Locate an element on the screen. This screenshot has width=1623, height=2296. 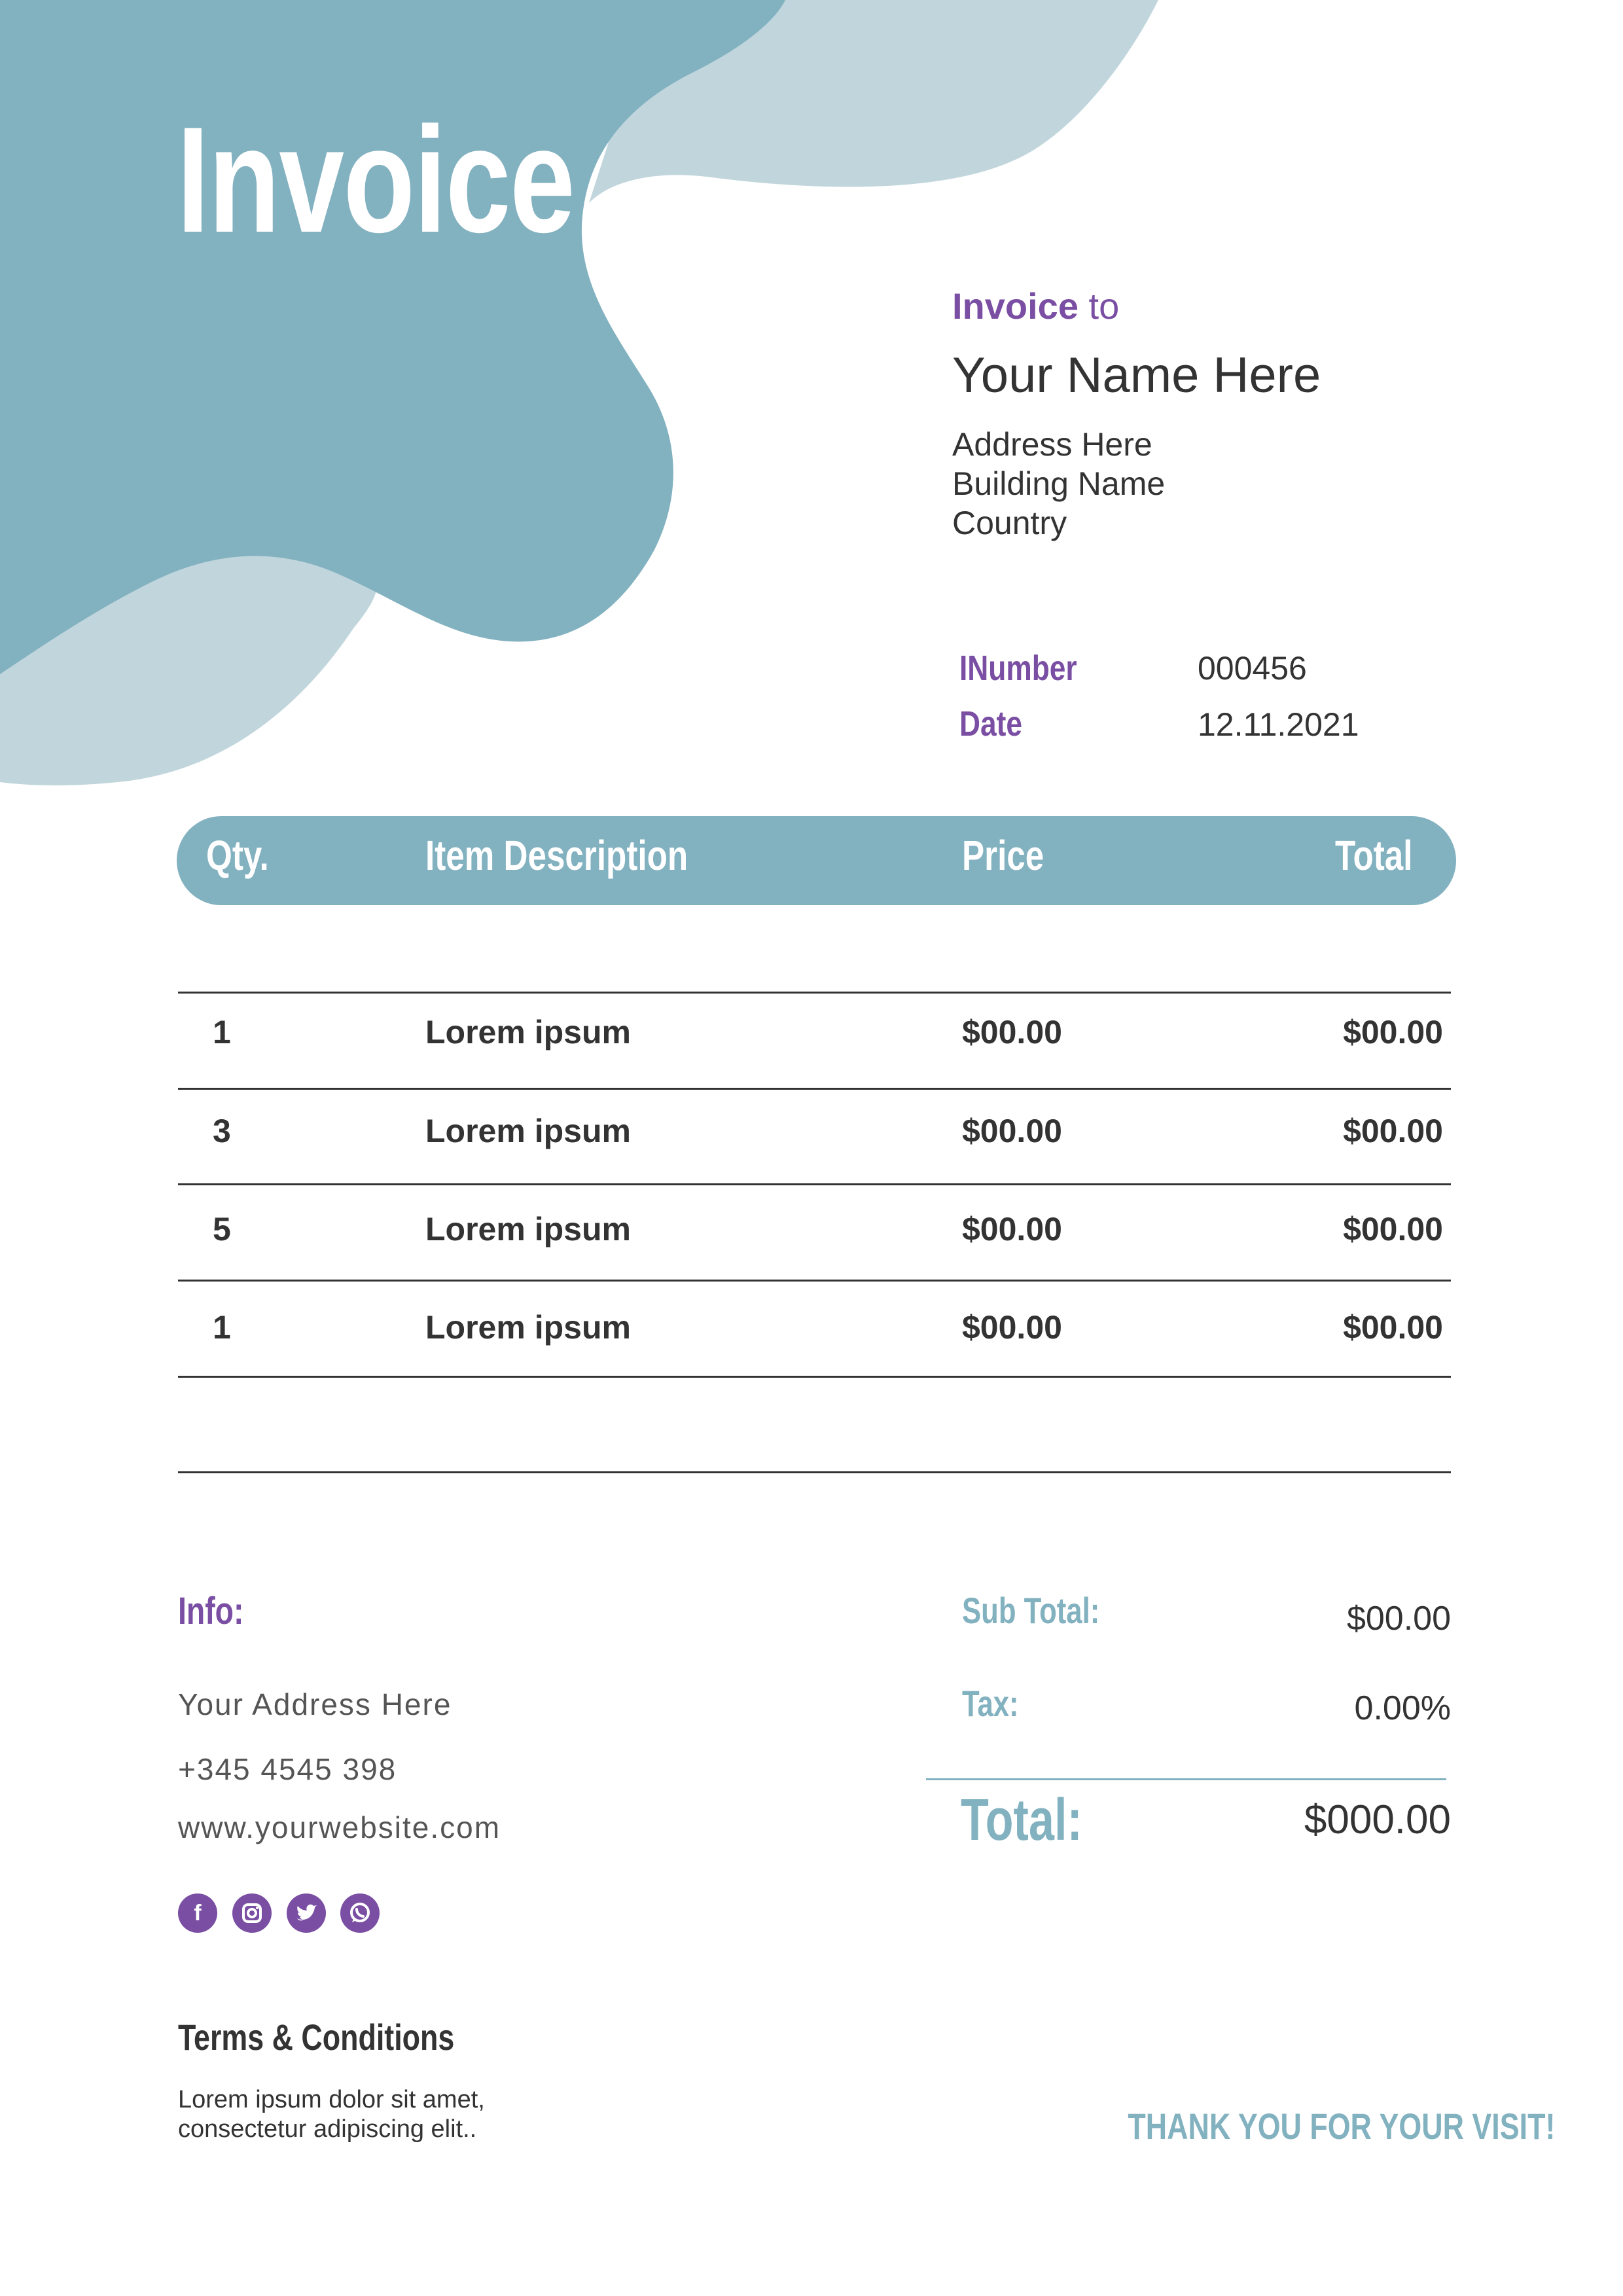
instagram-icon is located at coordinates (252, 1913).